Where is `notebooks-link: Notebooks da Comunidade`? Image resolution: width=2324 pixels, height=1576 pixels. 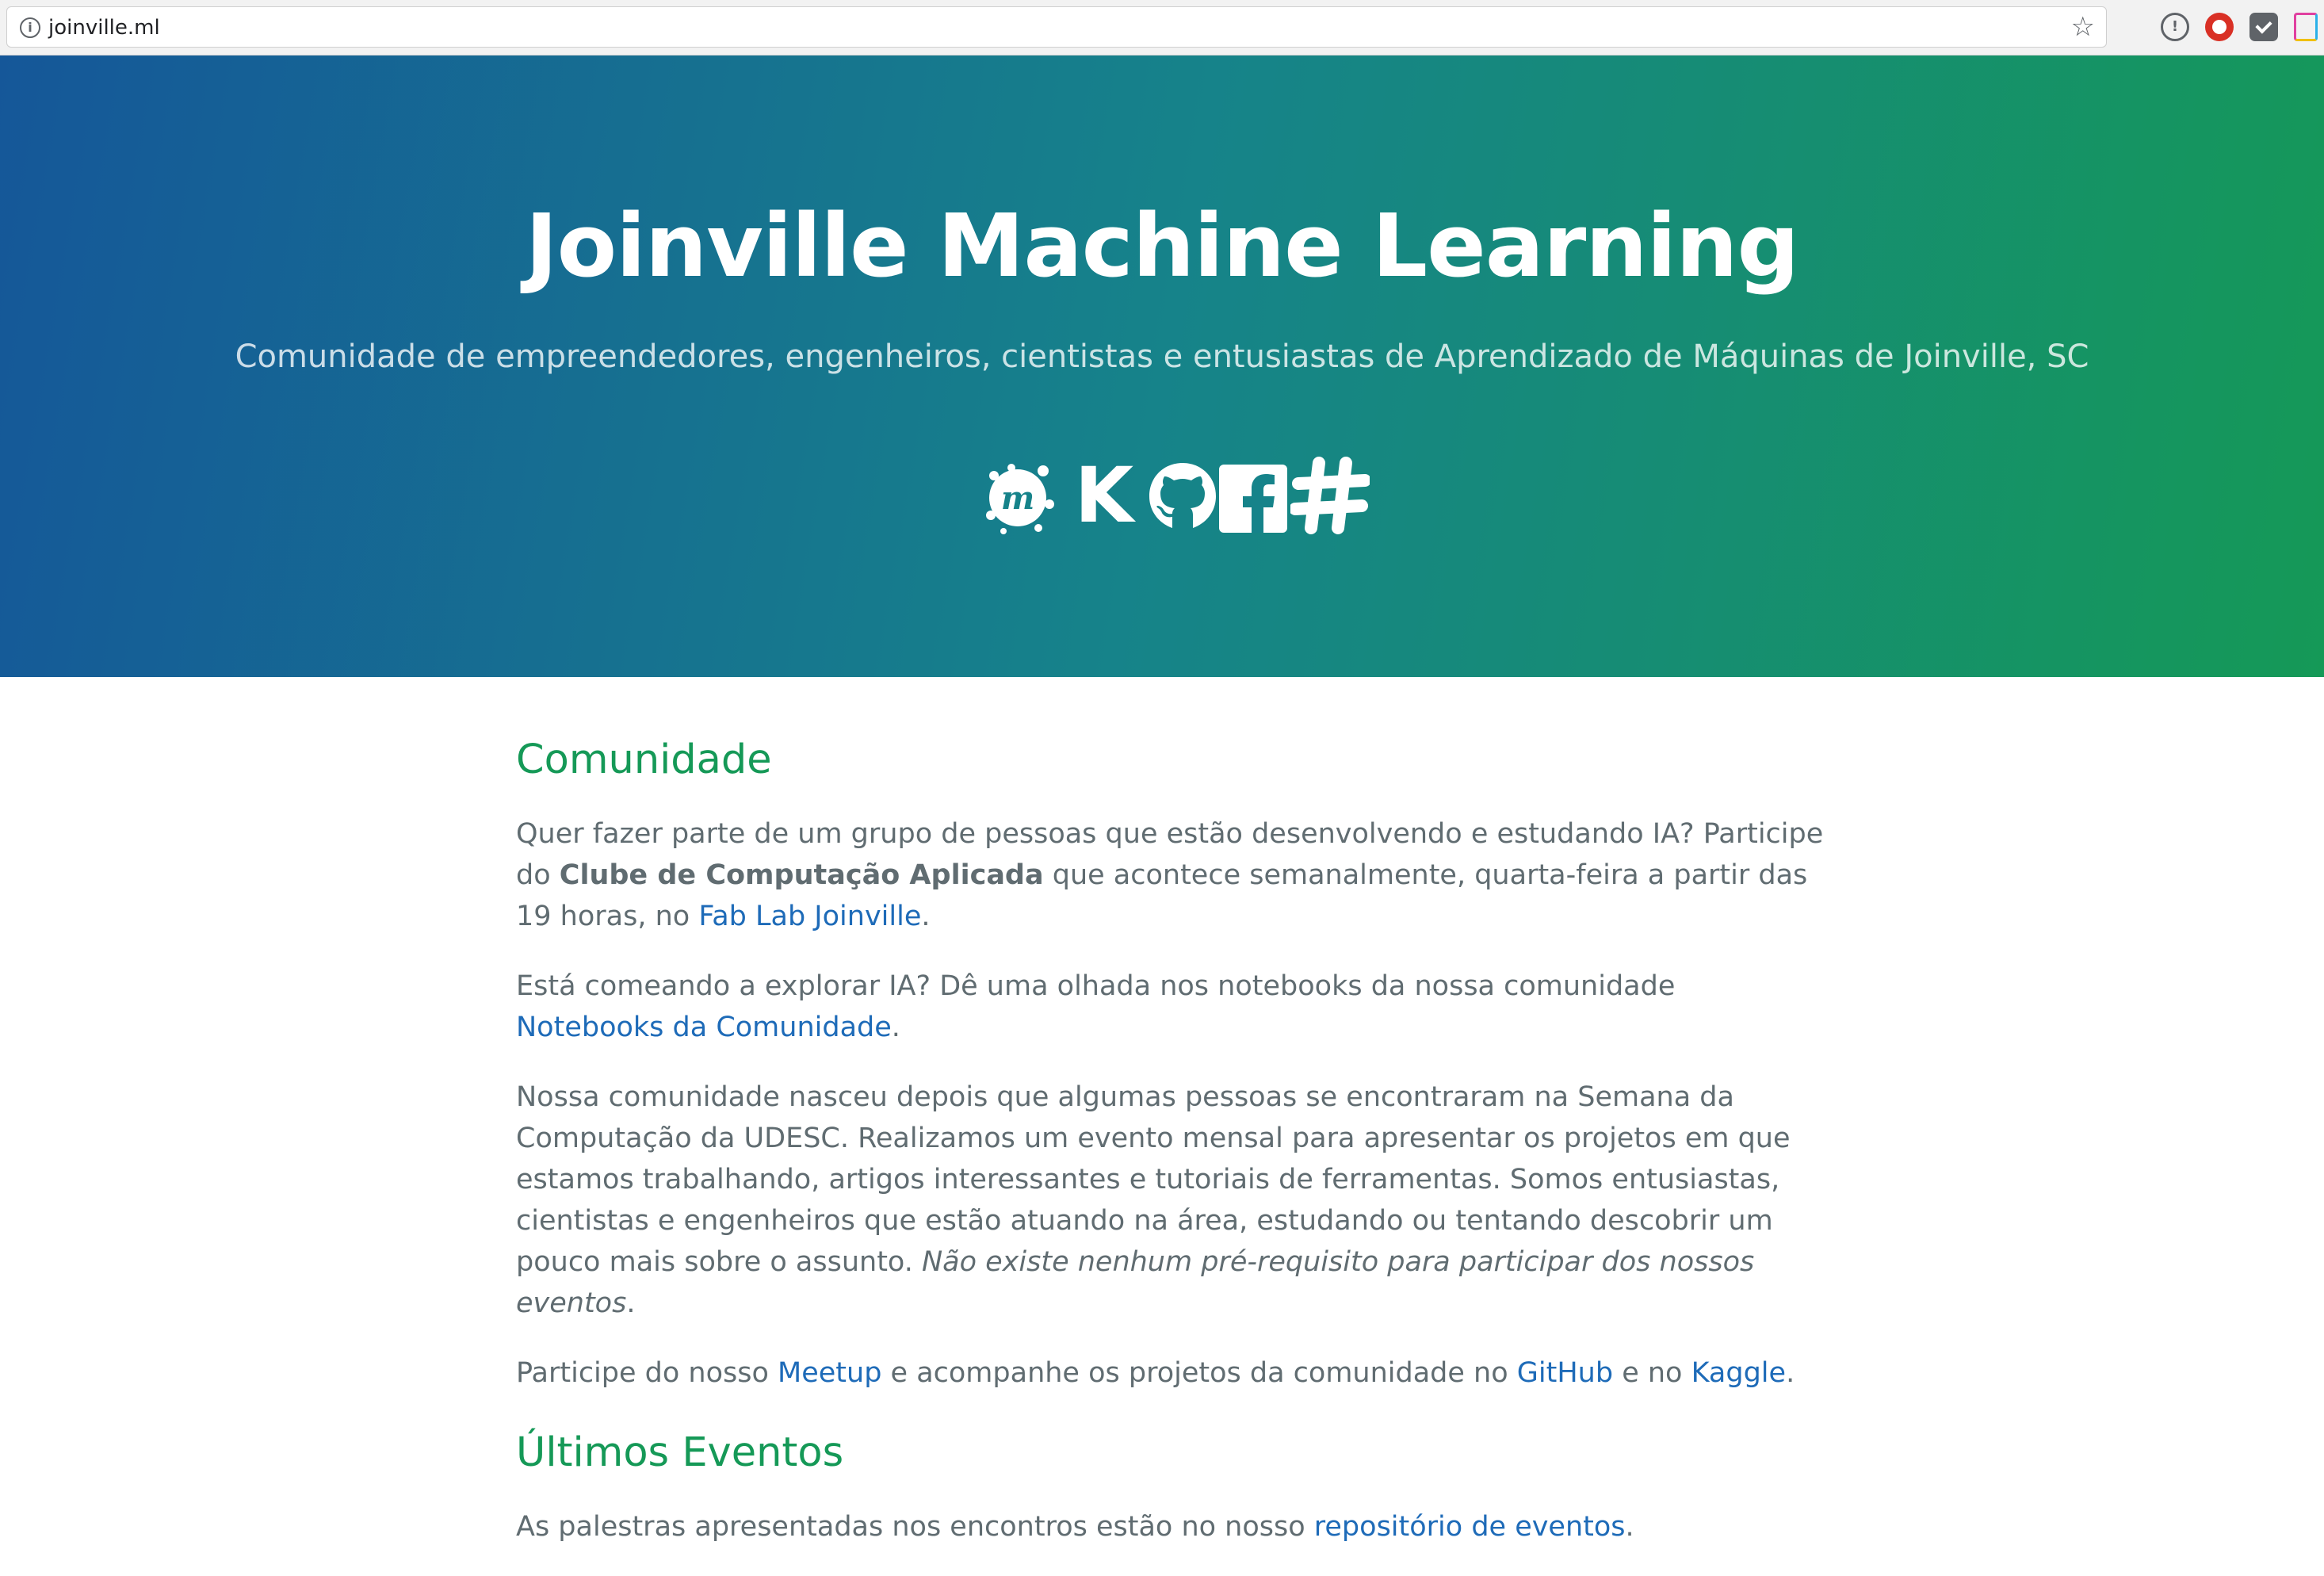 notebooks-link: Notebooks da Comunidade is located at coordinates (704, 1027).